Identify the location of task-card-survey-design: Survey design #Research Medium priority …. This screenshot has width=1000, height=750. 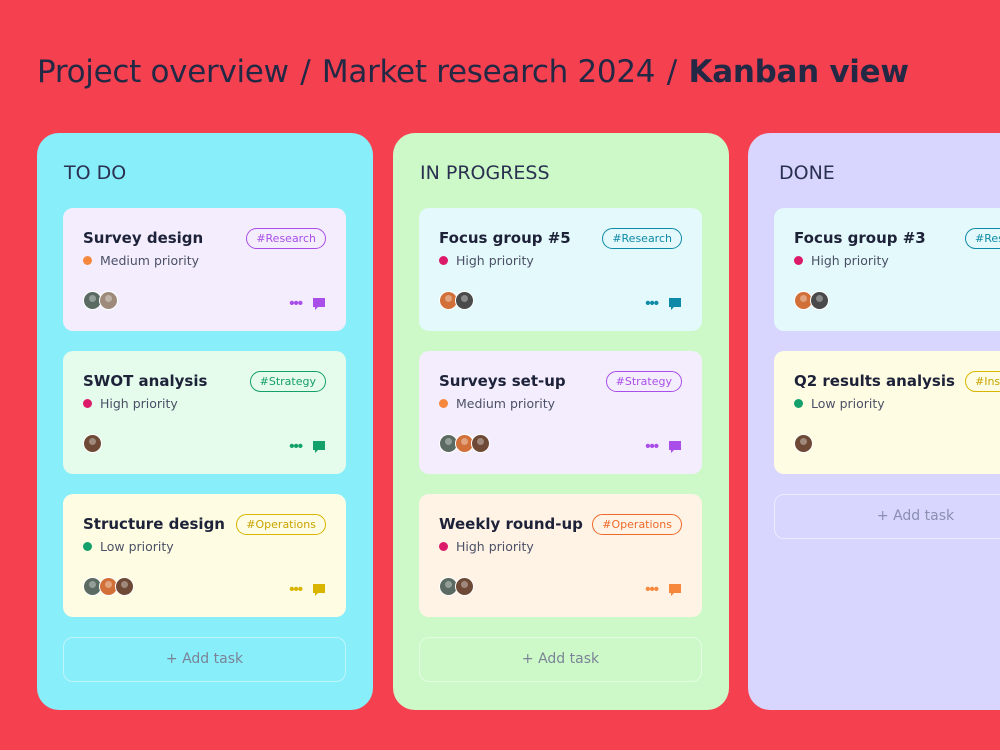
(204, 269).